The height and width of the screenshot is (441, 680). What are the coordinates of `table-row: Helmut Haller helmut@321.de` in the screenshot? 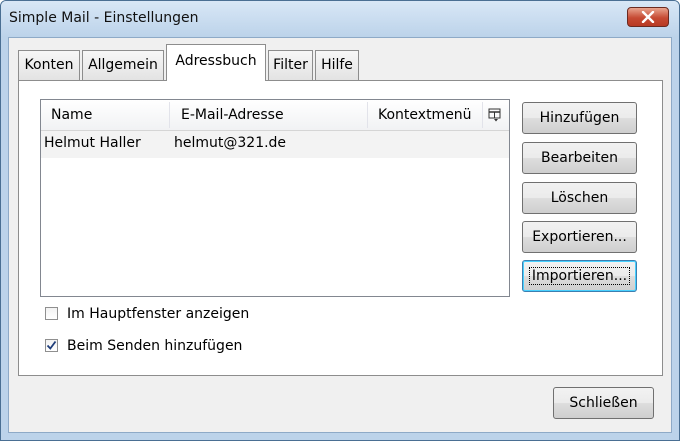 It's located at (275, 144).